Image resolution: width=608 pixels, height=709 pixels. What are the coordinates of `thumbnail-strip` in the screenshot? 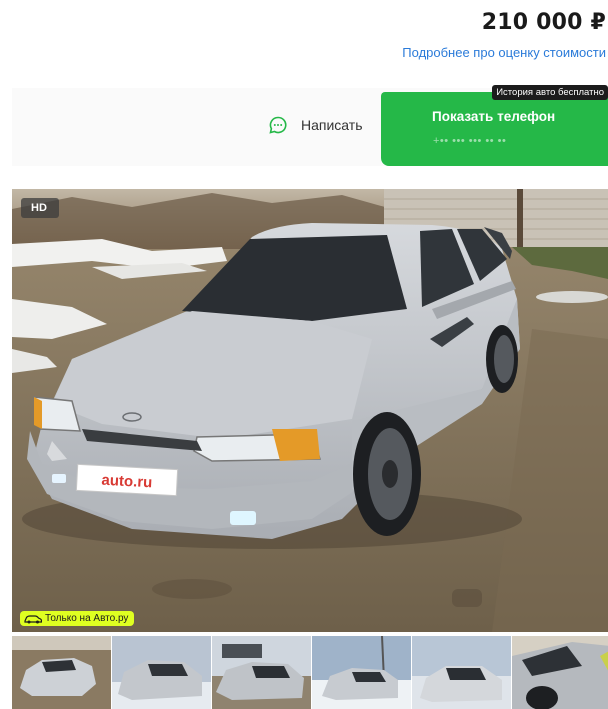 It's located at (310, 672).